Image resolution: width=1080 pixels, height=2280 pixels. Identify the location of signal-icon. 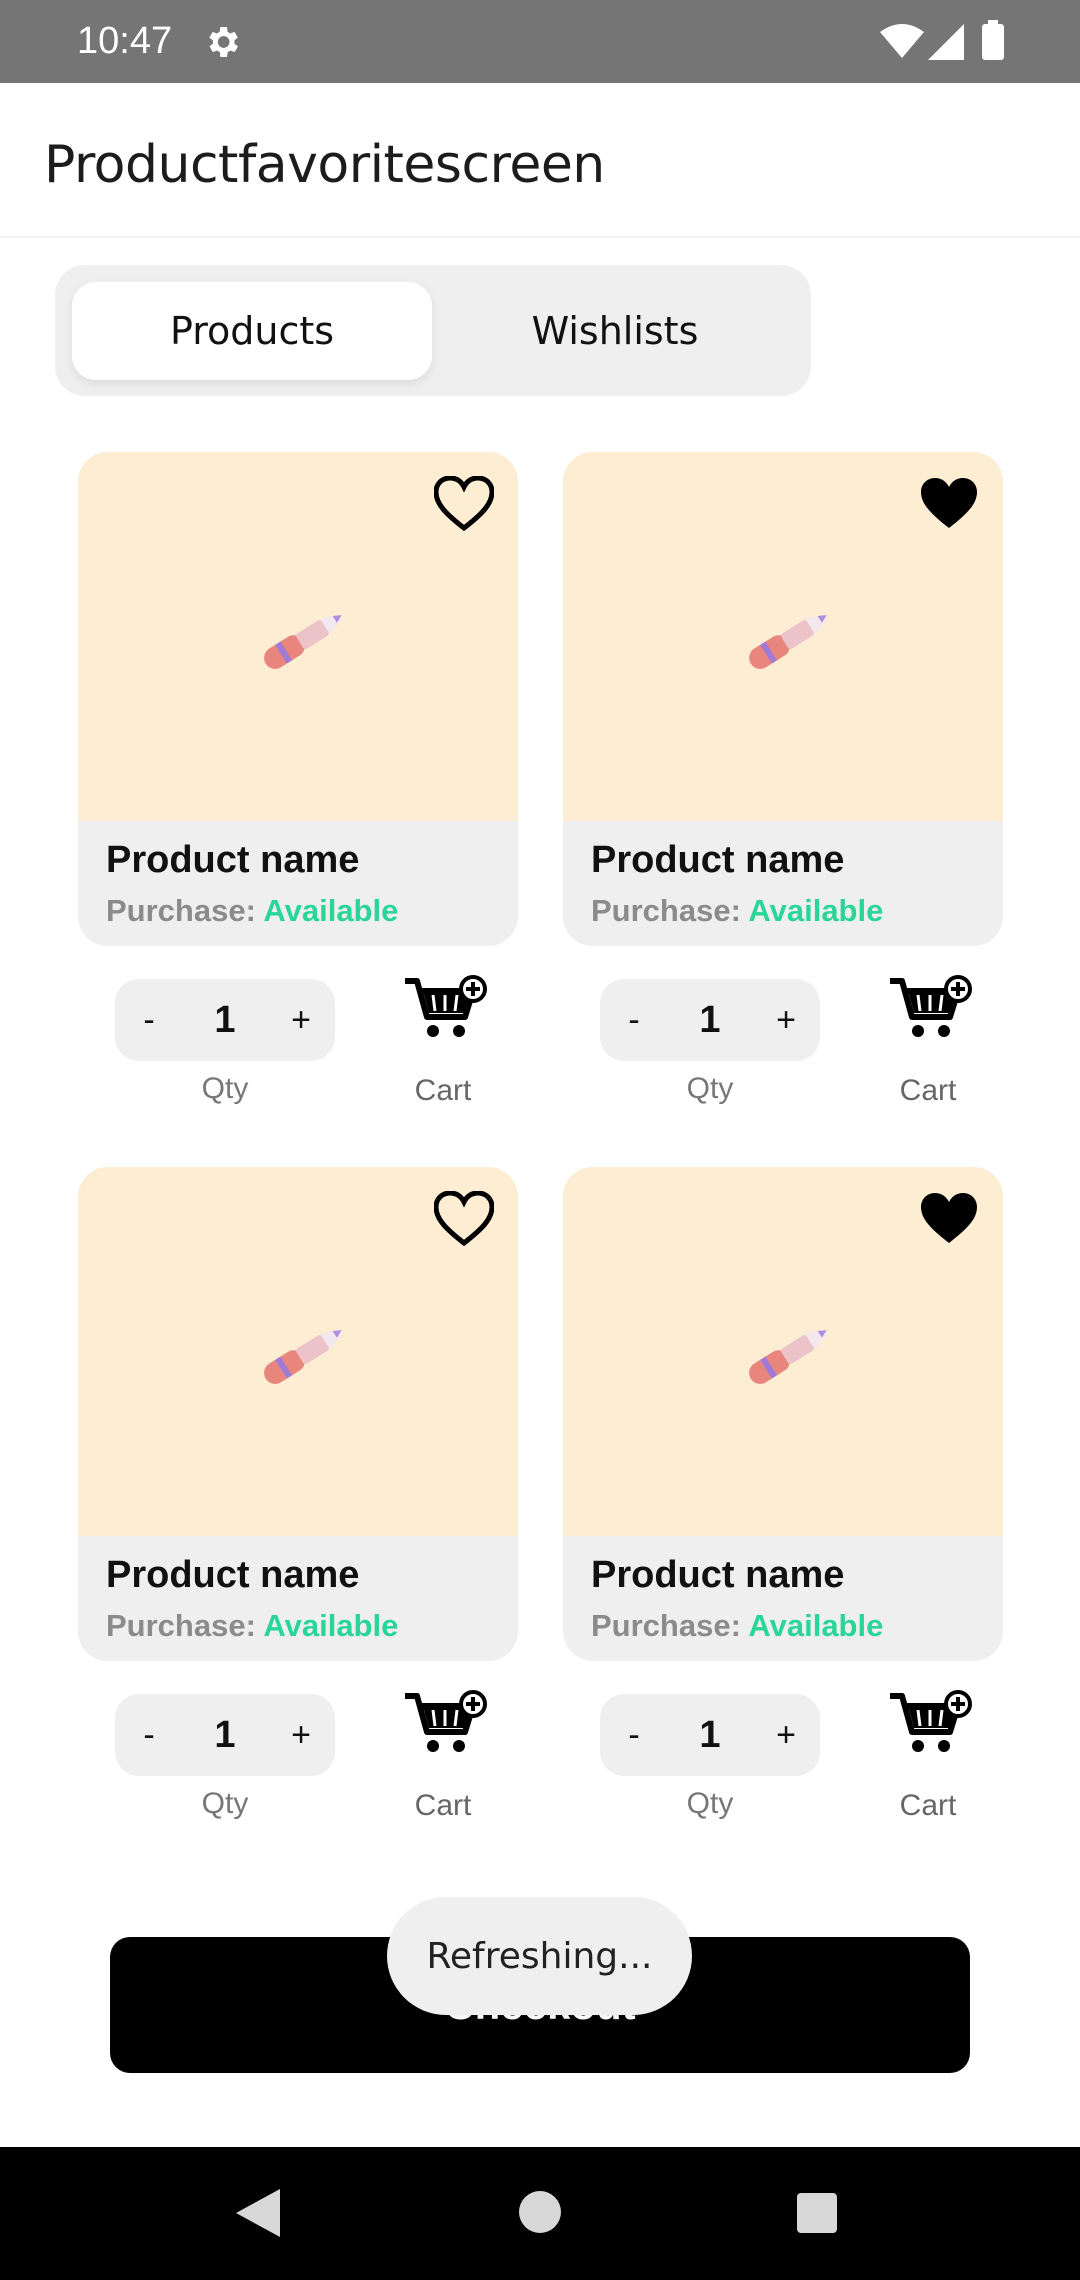
(946, 42).